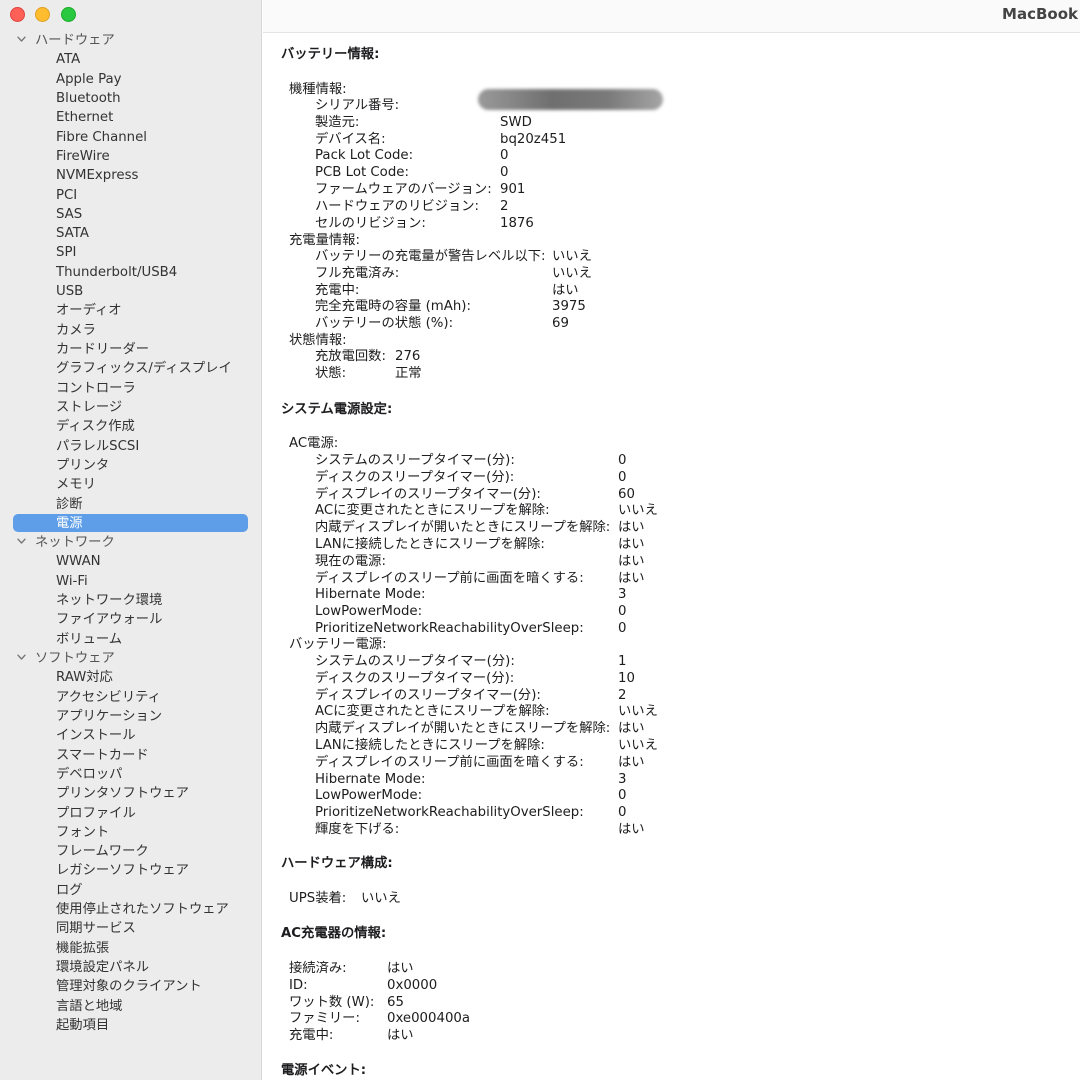  I want to click on sidebar-item: コントローラ, so click(130, 388).